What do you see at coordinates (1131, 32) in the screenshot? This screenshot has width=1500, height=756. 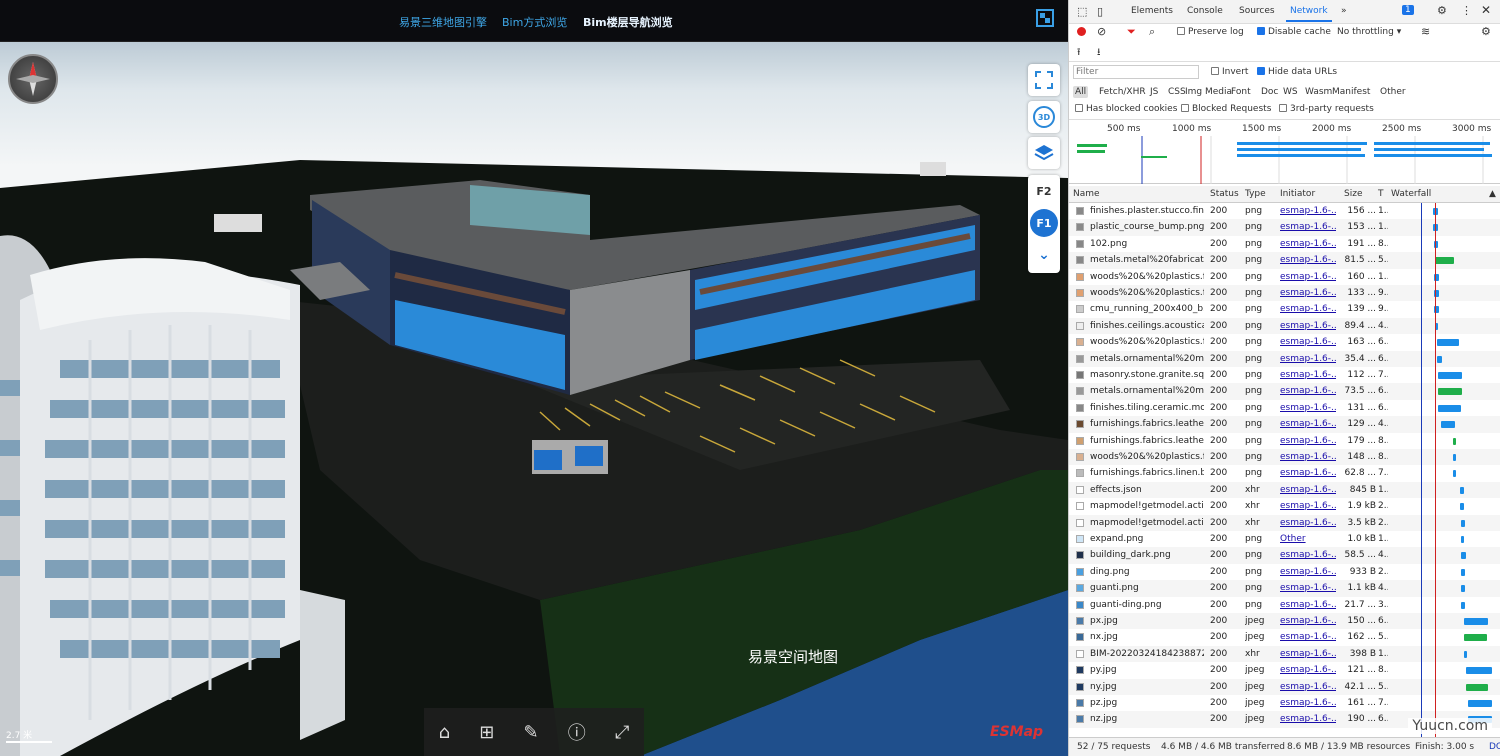 I see `filter-icon: ⏷` at bounding box center [1131, 32].